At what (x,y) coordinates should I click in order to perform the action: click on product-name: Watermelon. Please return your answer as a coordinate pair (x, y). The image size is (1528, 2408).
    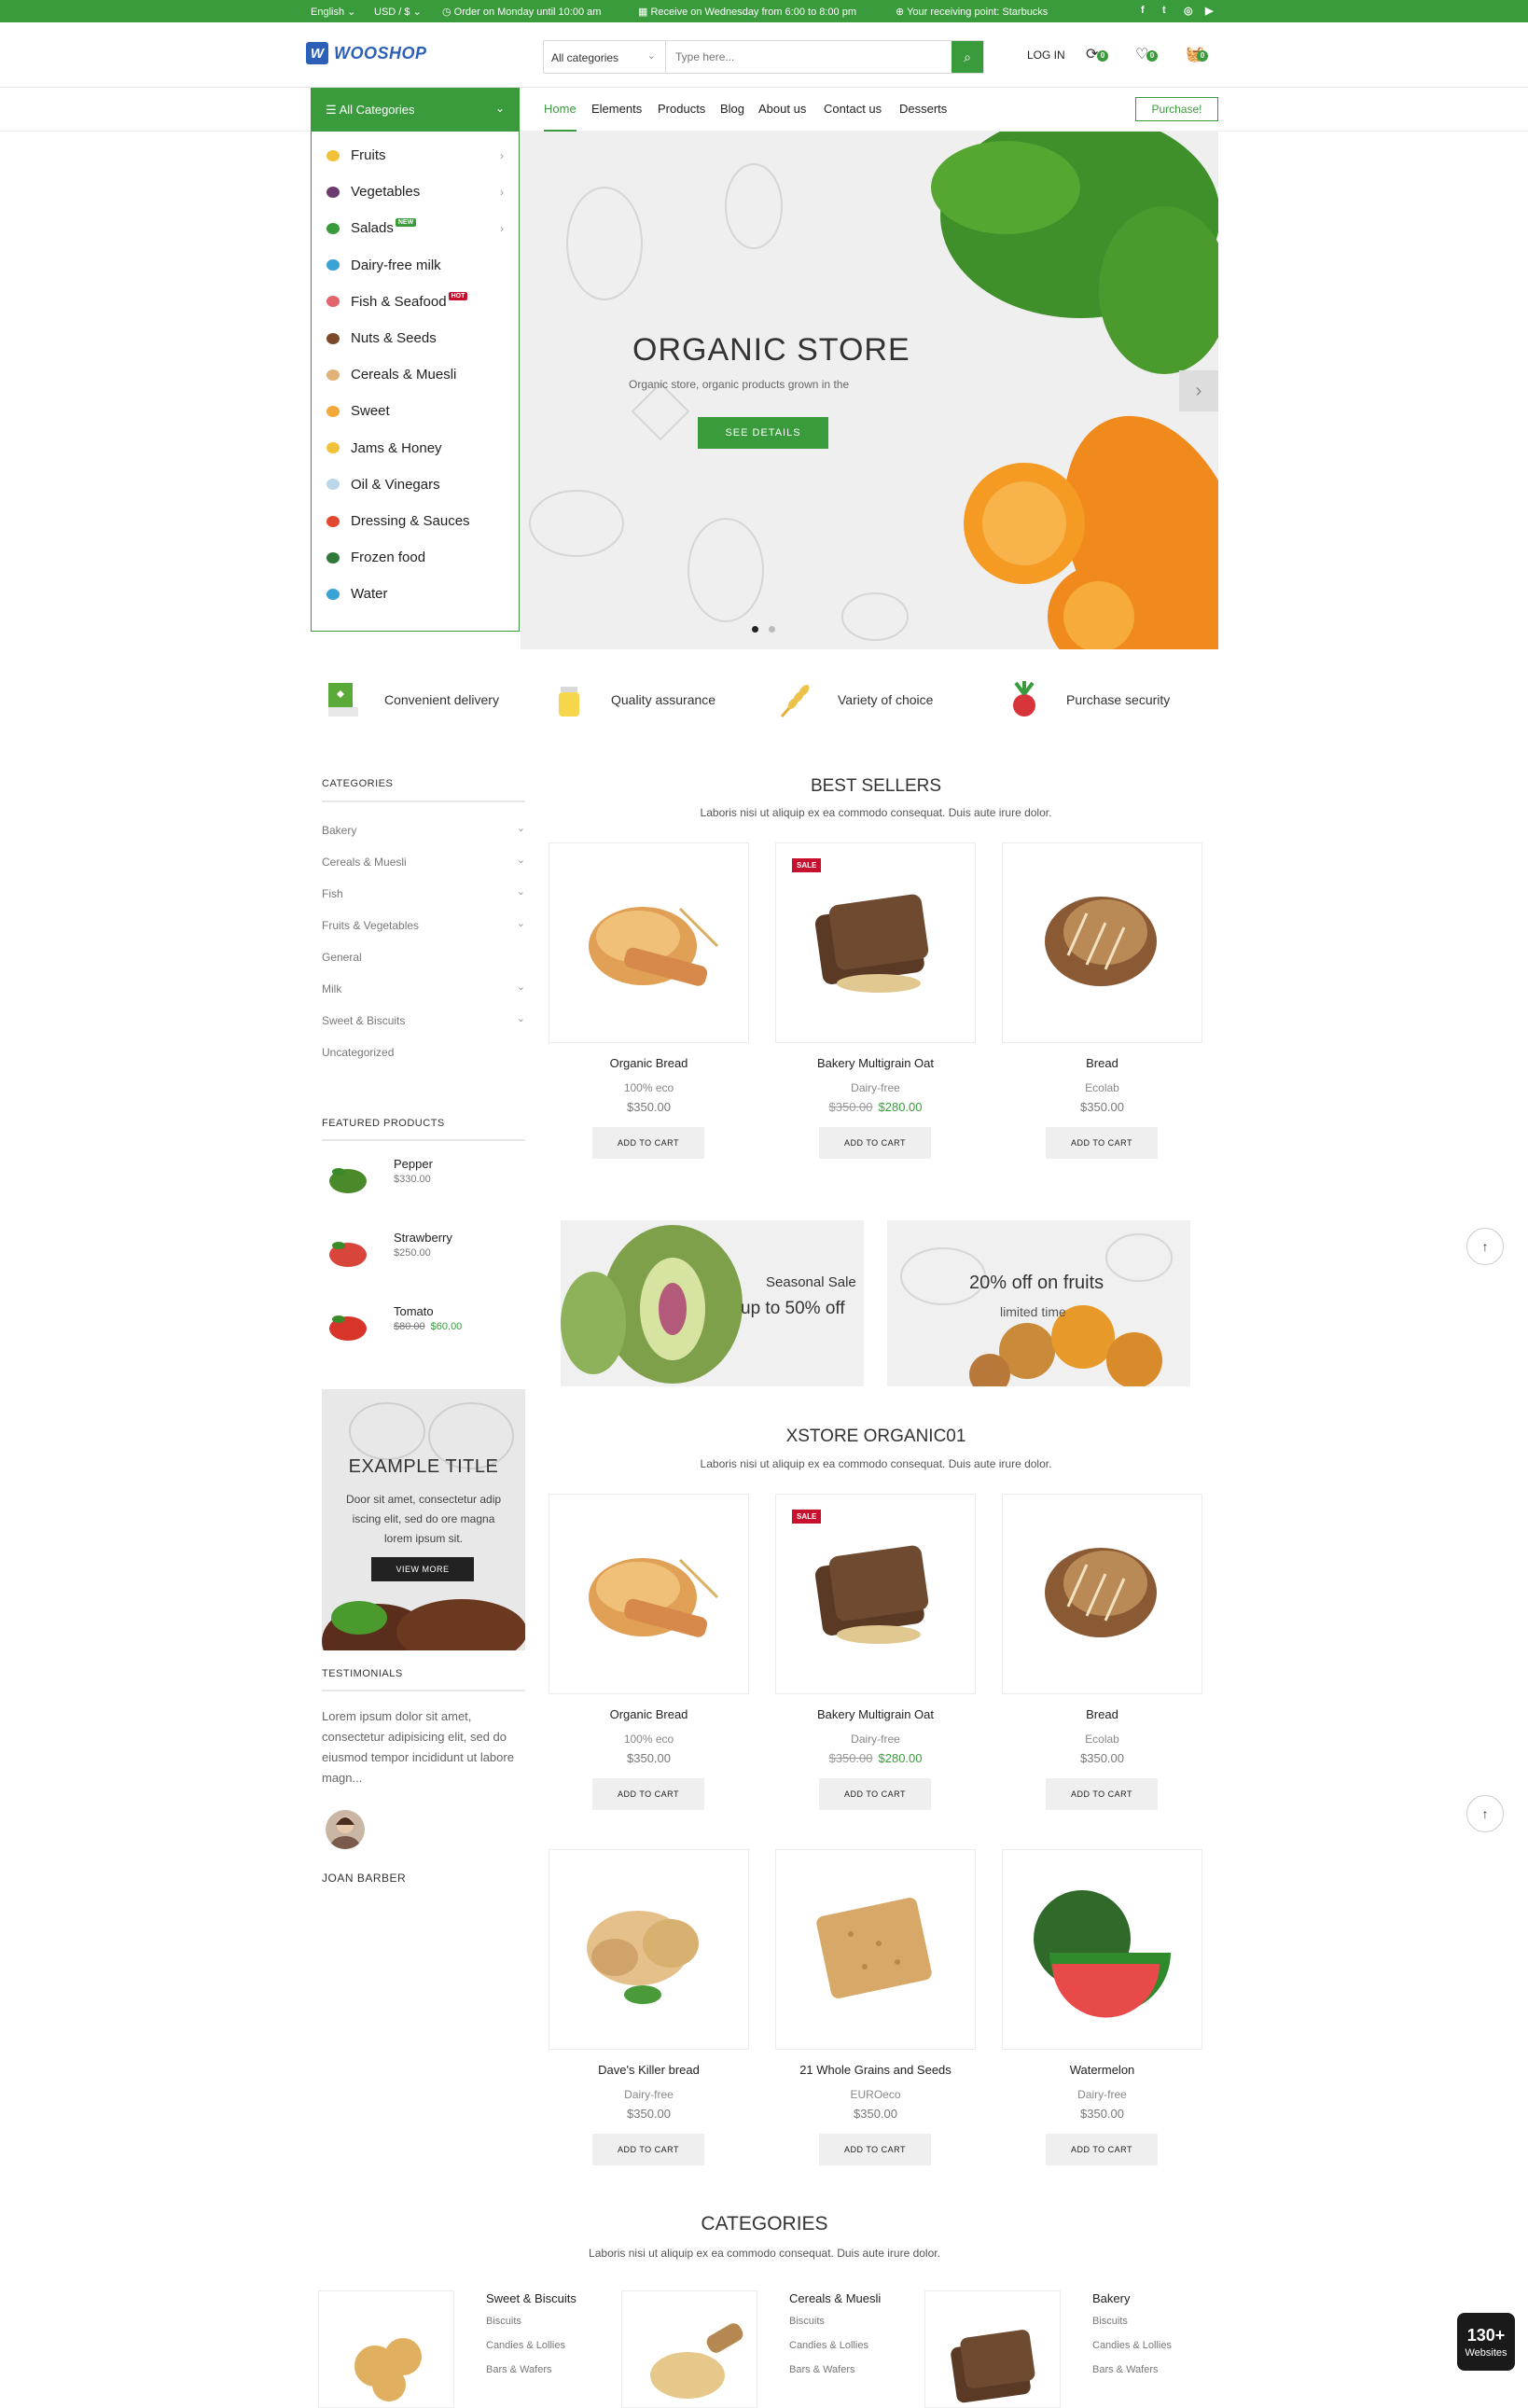
    Looking at the image, I should click on (1102, 2070).